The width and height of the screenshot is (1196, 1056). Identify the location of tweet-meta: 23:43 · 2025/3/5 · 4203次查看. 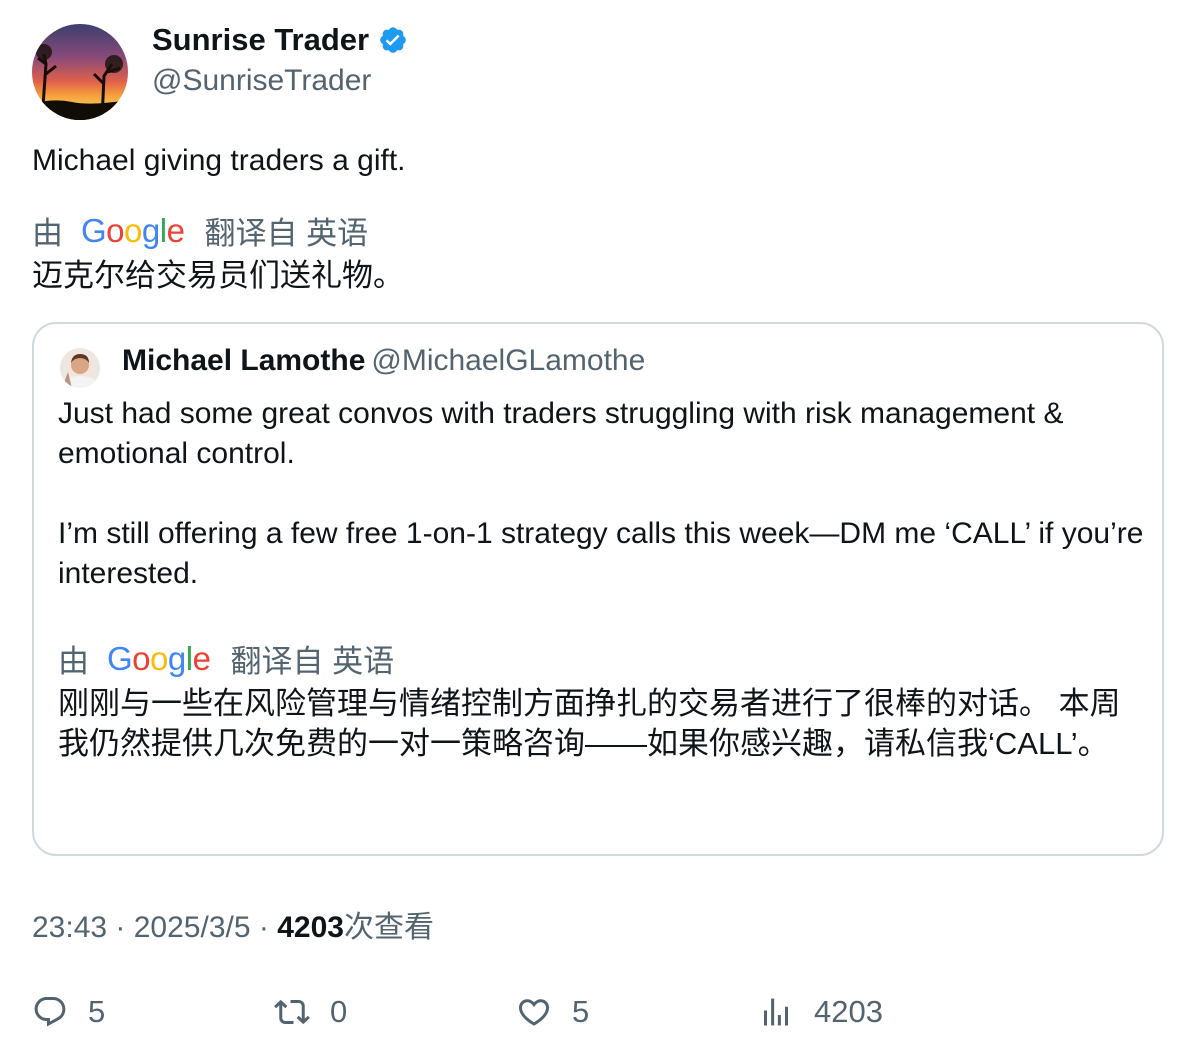
(233, 924).